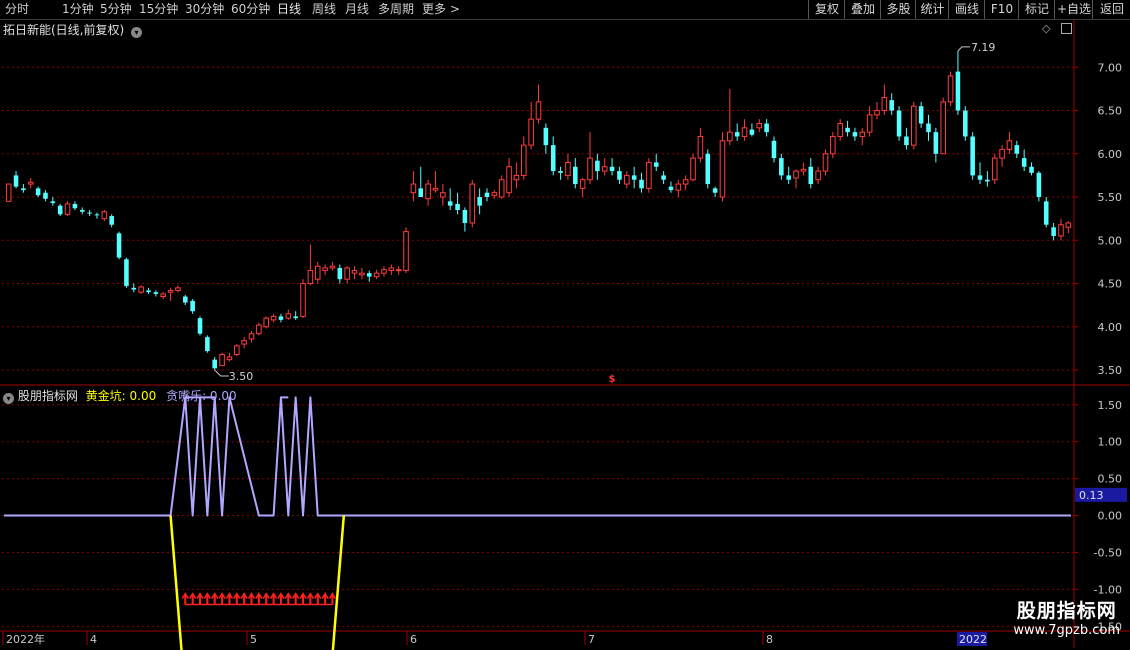 Image resolution: width=1130 pixels, height=650 pixels. I want to click on gold-pit-line, so click(257, 582).